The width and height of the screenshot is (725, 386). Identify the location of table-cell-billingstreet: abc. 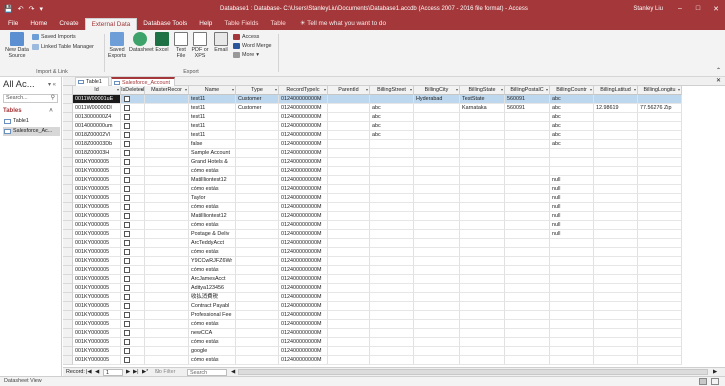
(392, 126).